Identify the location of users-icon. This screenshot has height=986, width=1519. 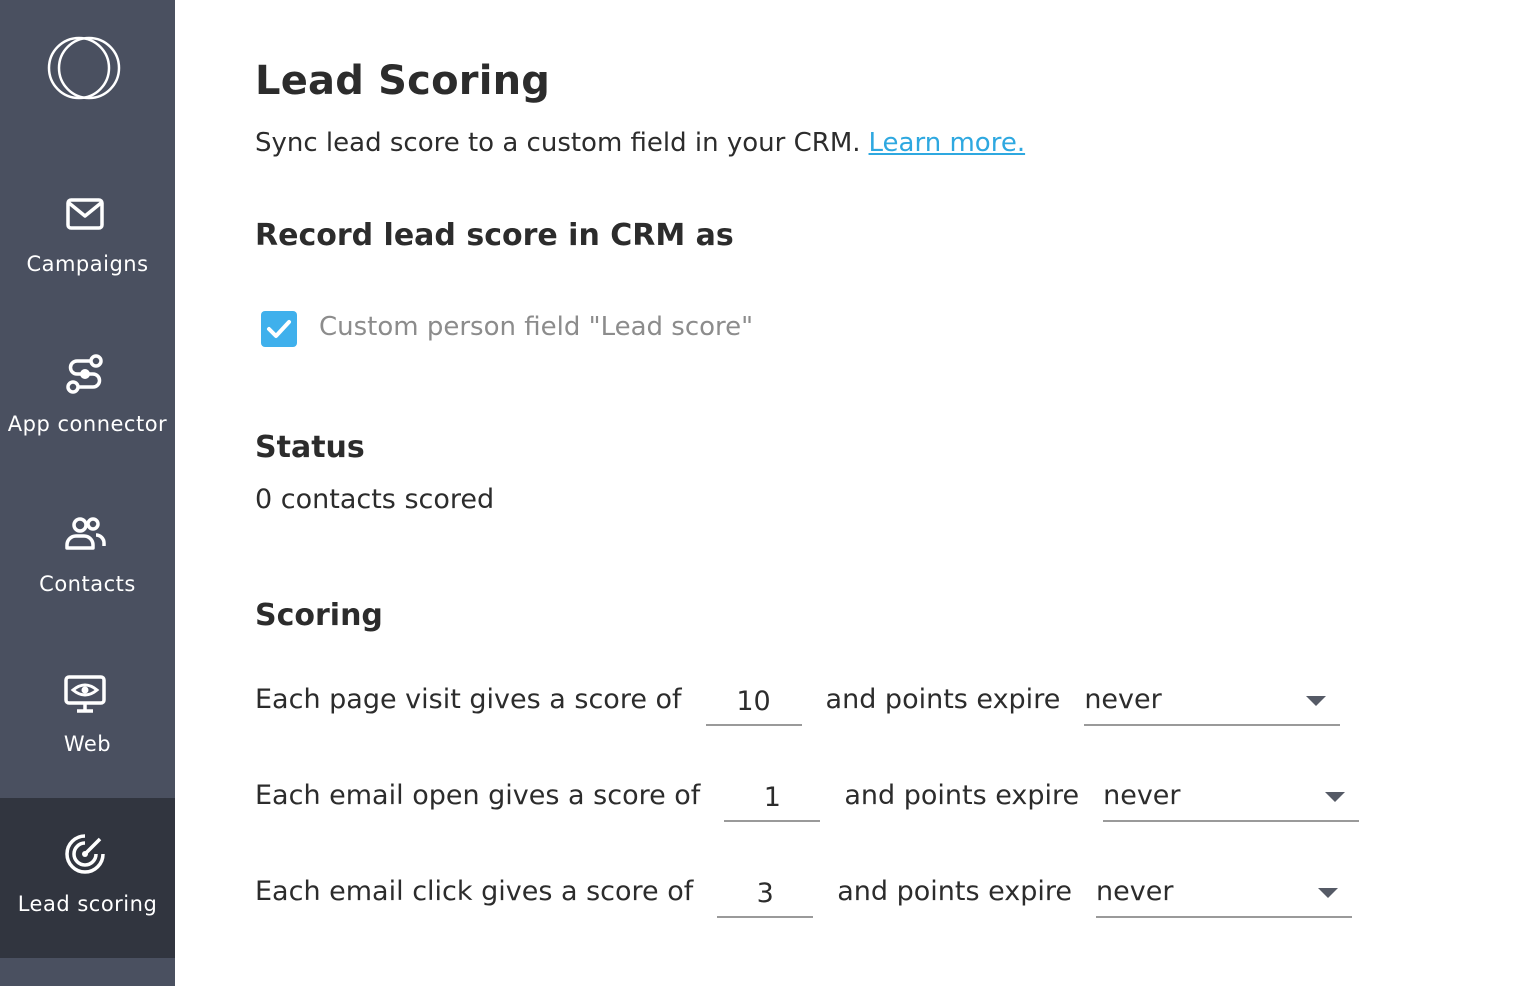
(85, 533).